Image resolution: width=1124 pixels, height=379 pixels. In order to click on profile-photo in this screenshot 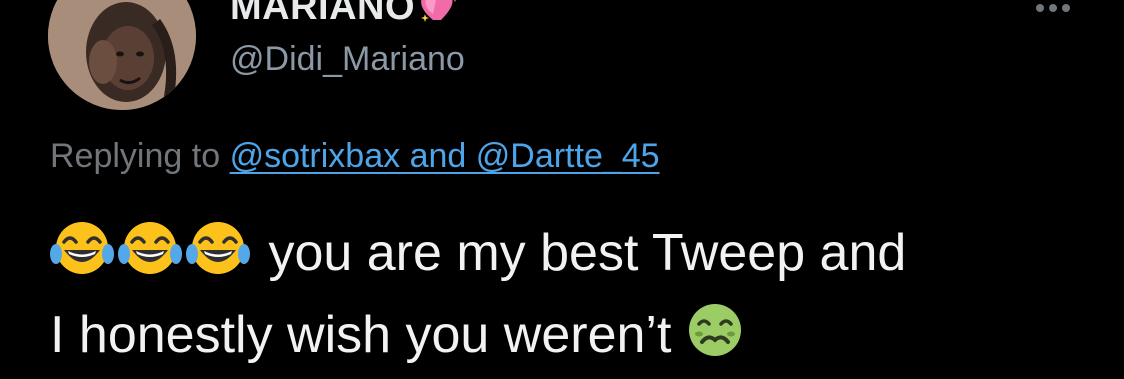, I will do `click(122, 55)`.